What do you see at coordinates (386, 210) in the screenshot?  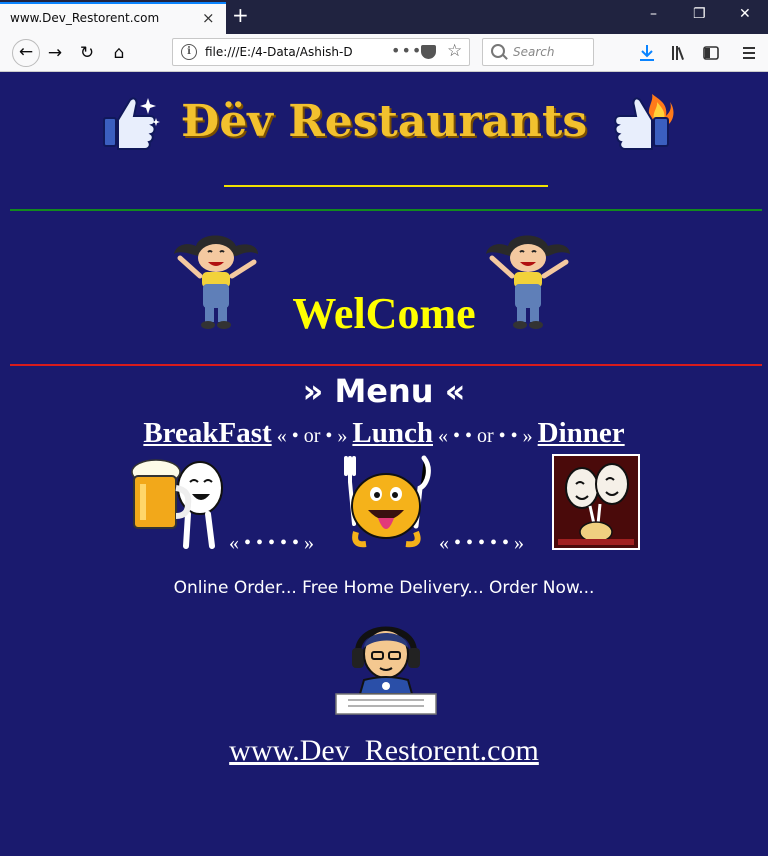 I see `green-divider` at bounding box center [386, 210].